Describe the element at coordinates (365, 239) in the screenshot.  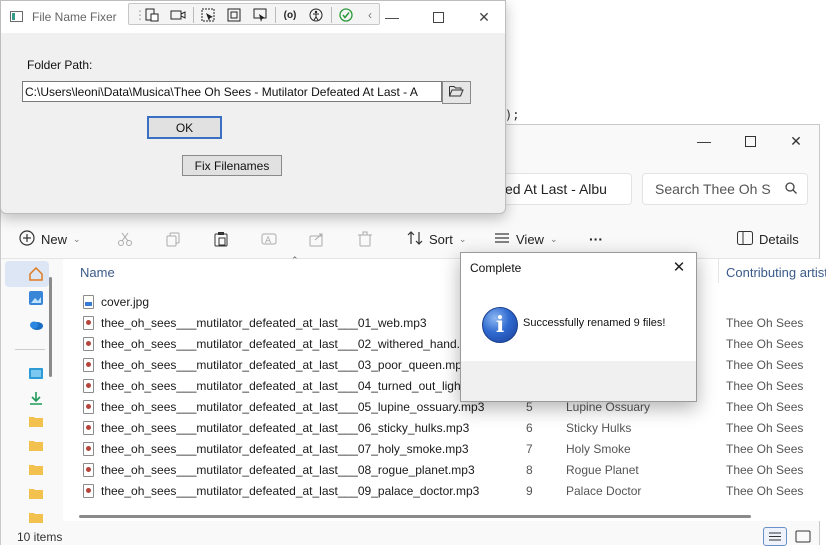
I see `delete-icon` at that location.